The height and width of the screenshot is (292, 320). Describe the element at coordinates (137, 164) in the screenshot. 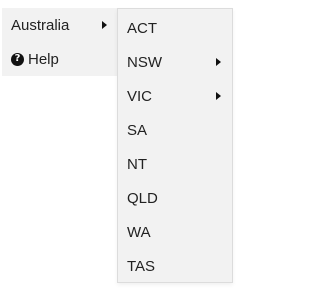

I see `submenu-item-label: NT` at that location.